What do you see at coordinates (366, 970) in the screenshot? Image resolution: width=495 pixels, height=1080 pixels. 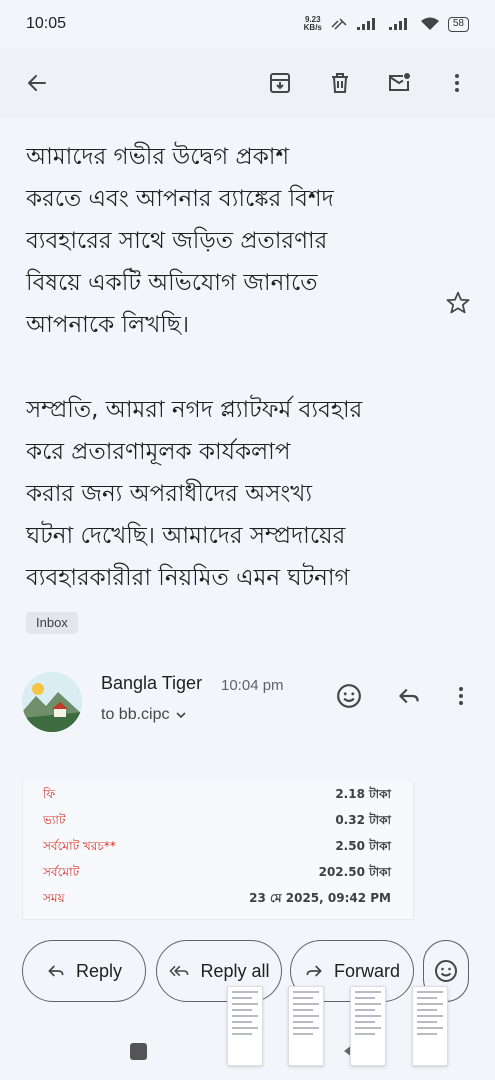 I see `forward-label: Forward` at bounding box center [366, 970].